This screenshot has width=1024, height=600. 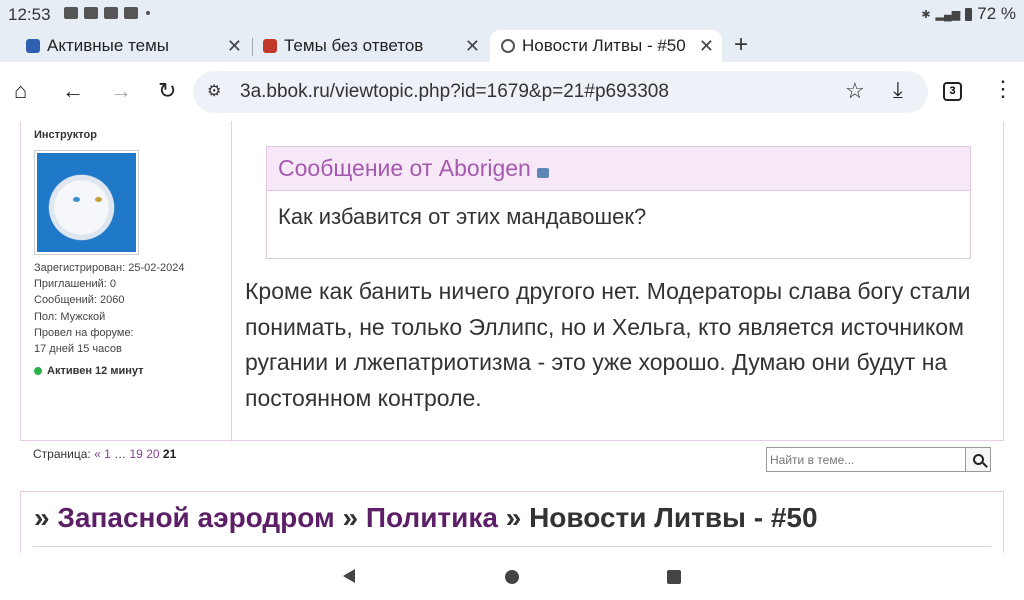 What do you see at coordinates (65, 135) in the screenshot?
I see `user-role: Инструктор` at bounding box center [65, 135].